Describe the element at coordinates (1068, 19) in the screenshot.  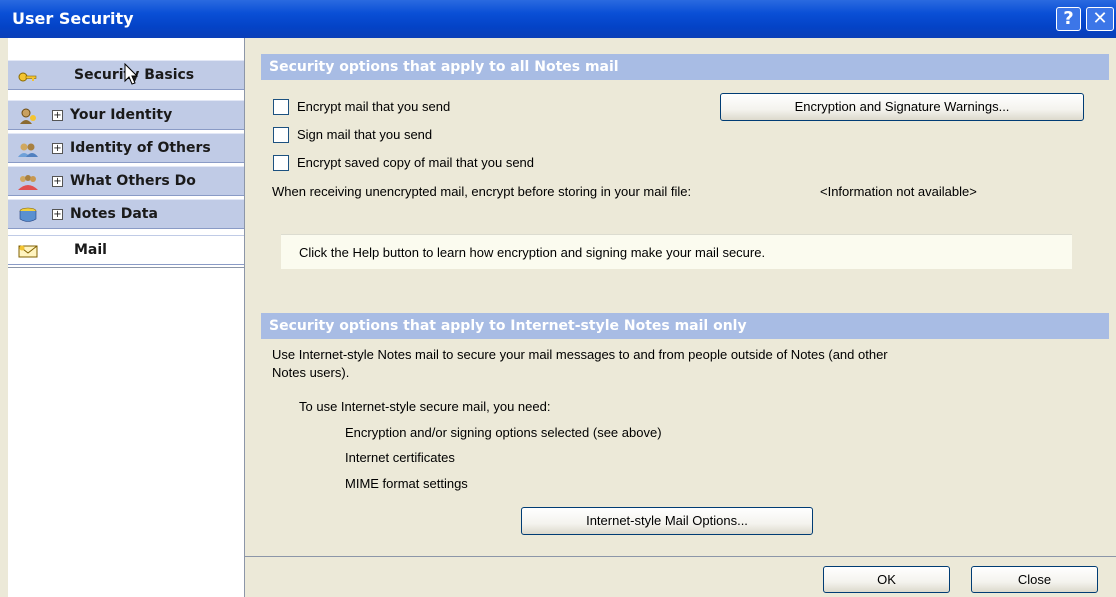
I see `help-button: ?` at that location.